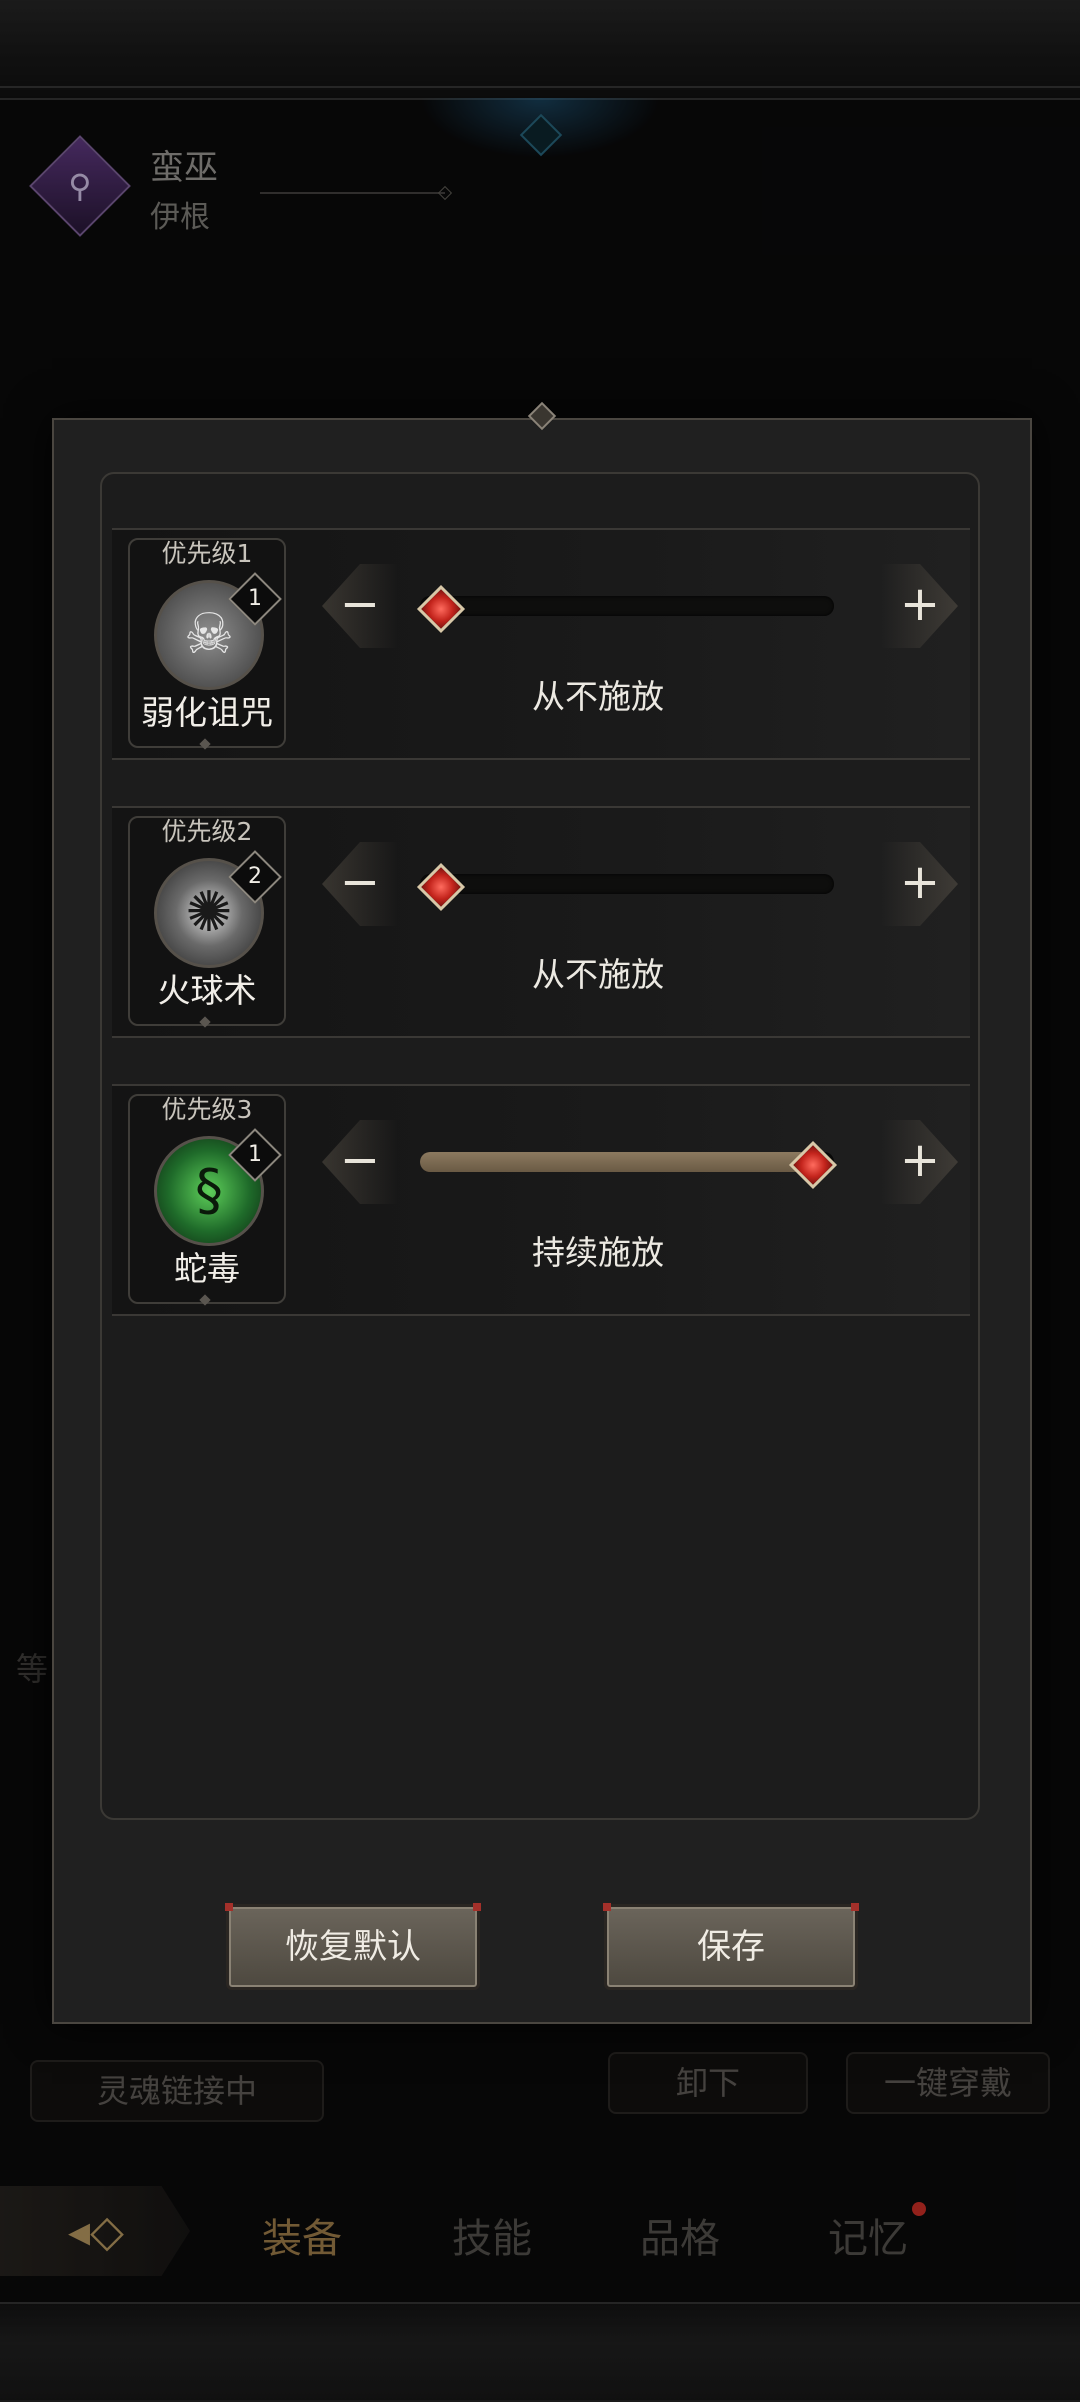 Image resolution: width=1080 pixels, height=2402 pixels. Describe the element at coordinates (207, 712) in the screenshot. I see `skill-name: 弱化诅咒` at that location.